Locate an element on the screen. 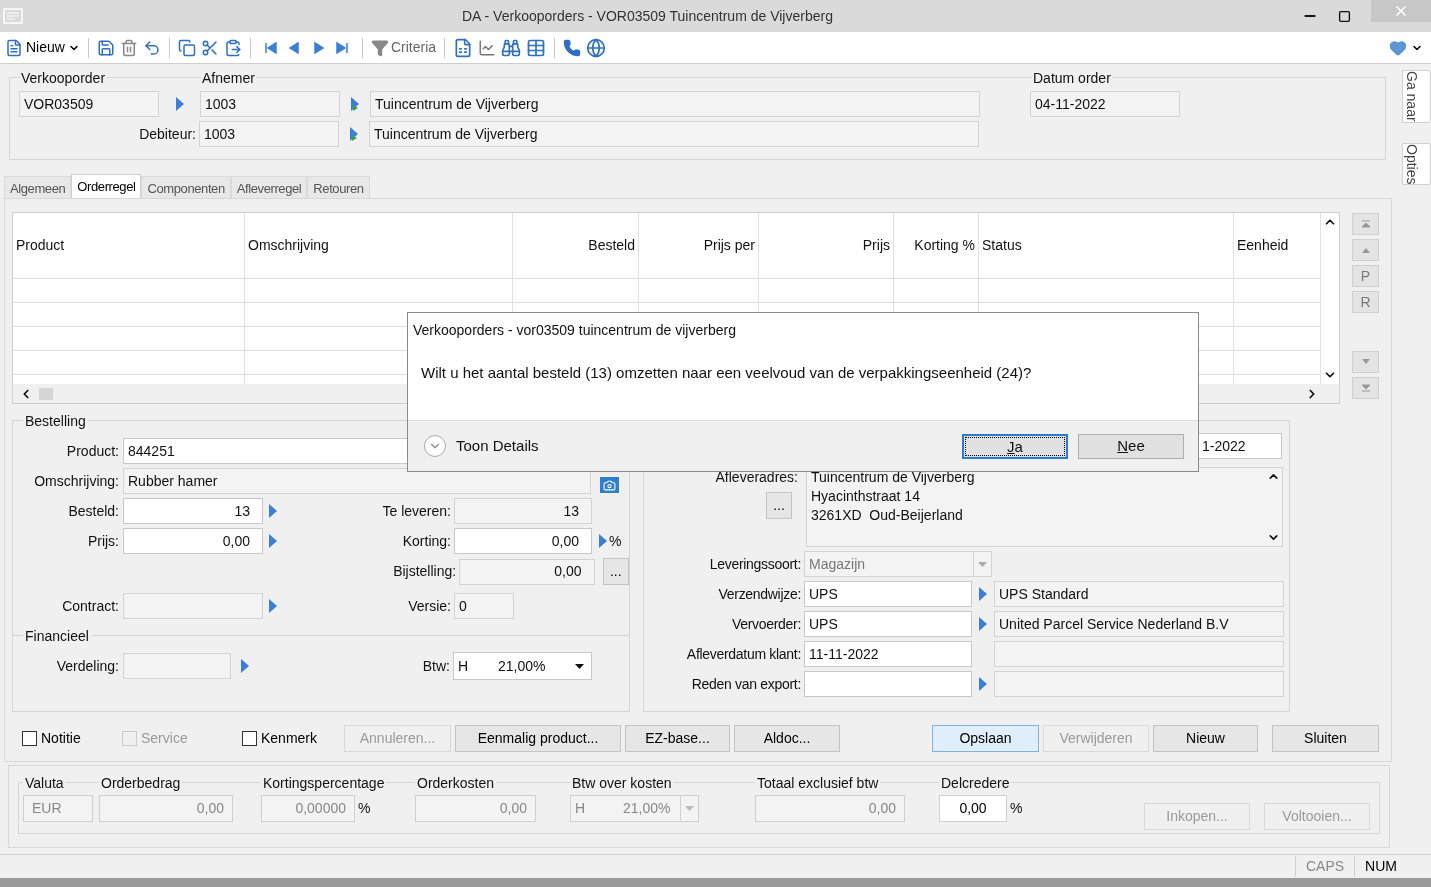  scroll-thumb is located at coordinates (46, 393).